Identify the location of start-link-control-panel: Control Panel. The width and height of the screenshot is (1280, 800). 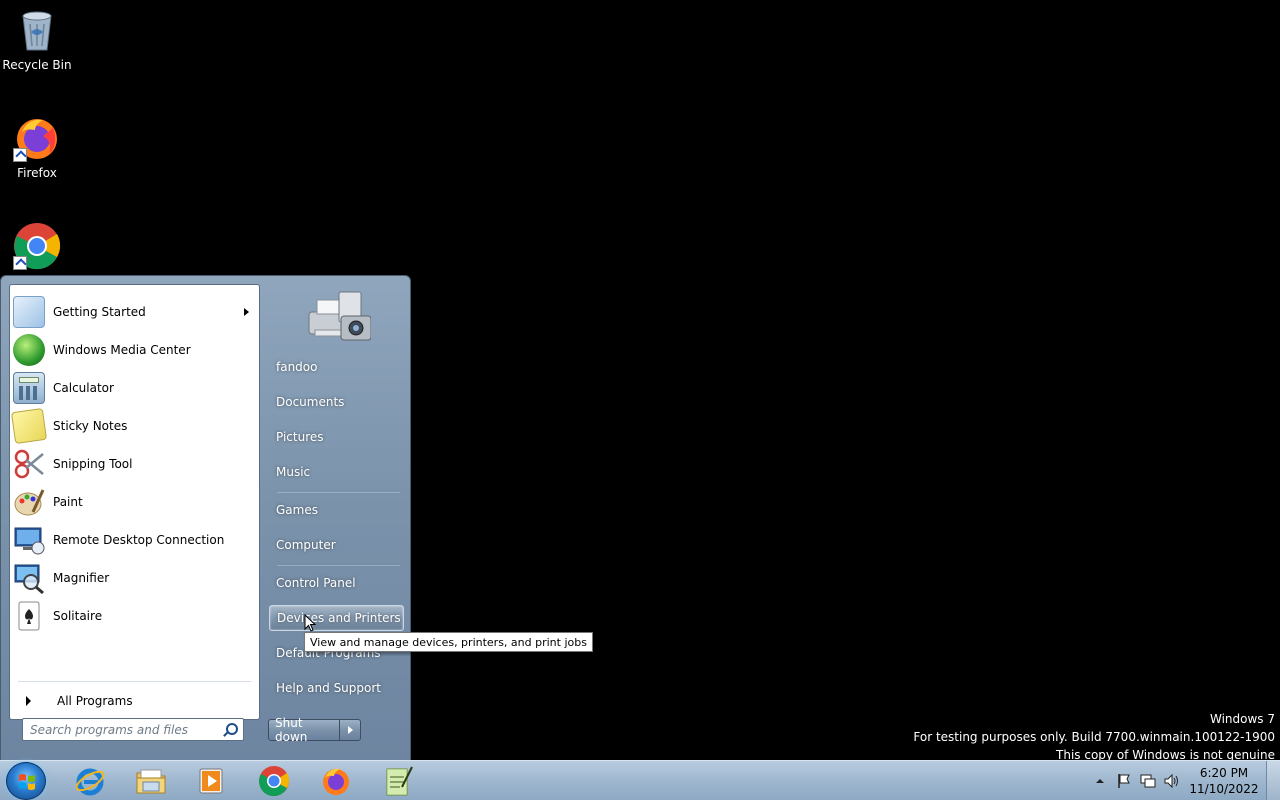
(336, 583).